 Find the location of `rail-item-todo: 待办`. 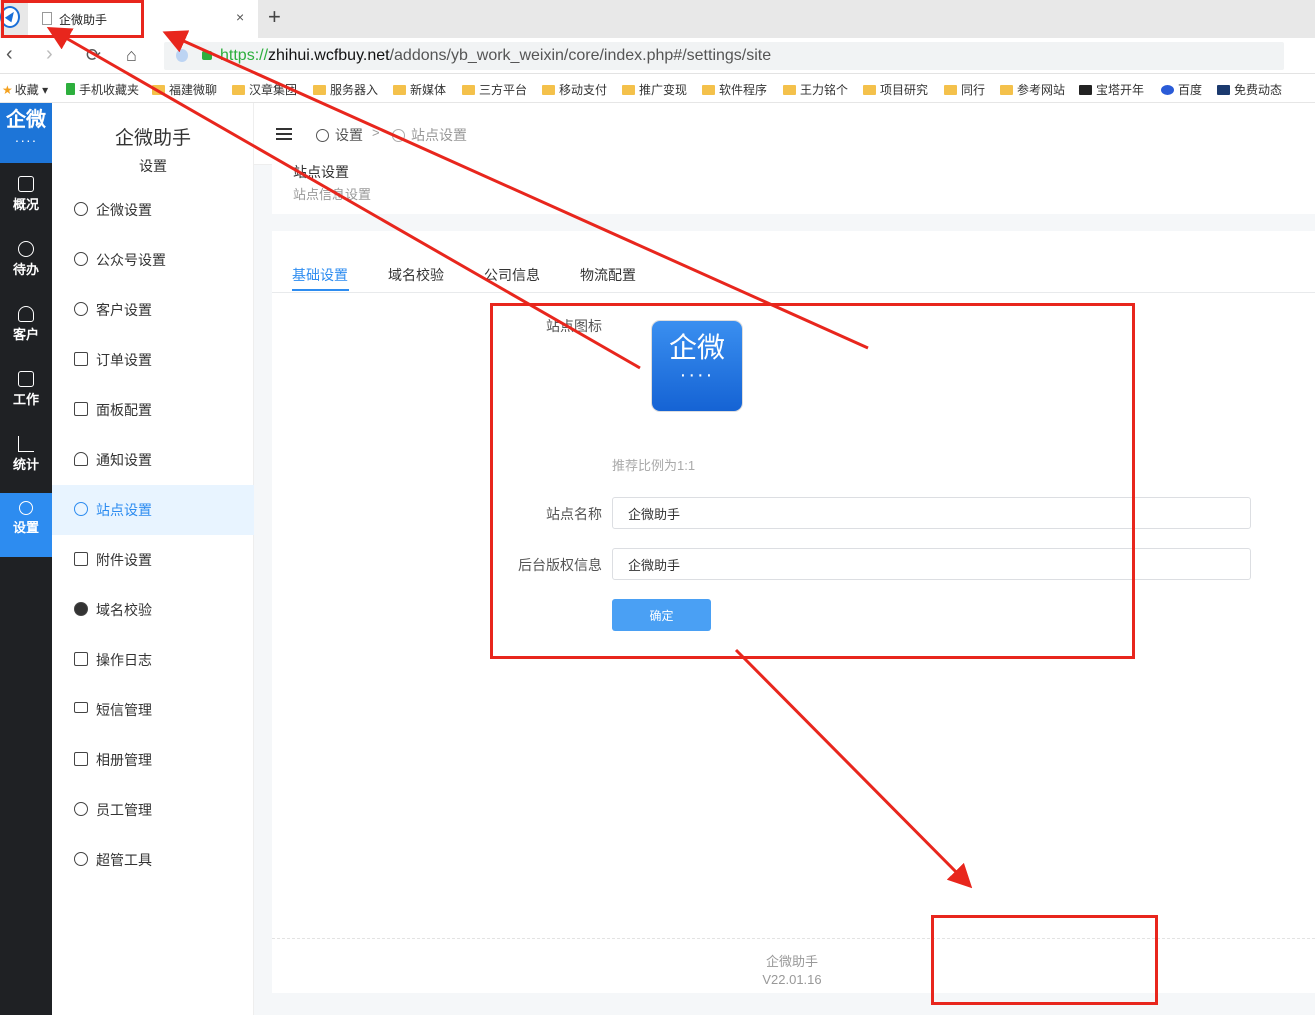

rail-item-todo: 待办 is located at coordinates (26, 265).